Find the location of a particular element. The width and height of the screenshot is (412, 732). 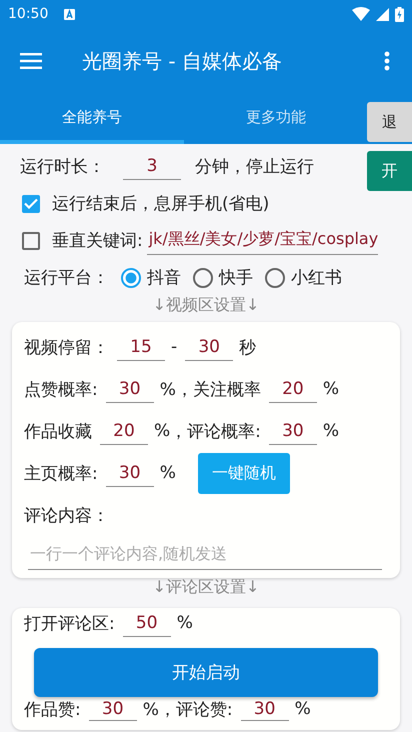

label: - is located at coordinates (174, 347).